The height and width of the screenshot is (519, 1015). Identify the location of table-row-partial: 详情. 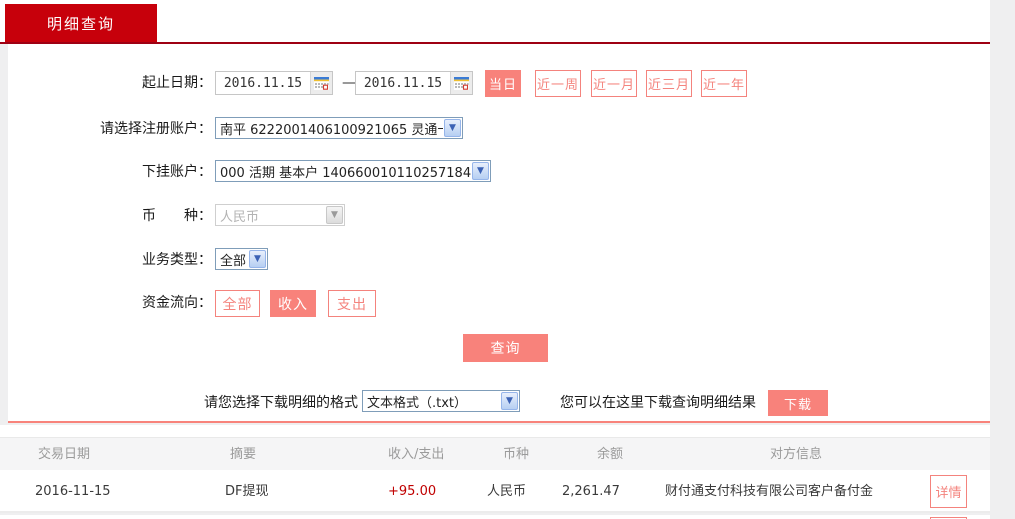
(495, 517).